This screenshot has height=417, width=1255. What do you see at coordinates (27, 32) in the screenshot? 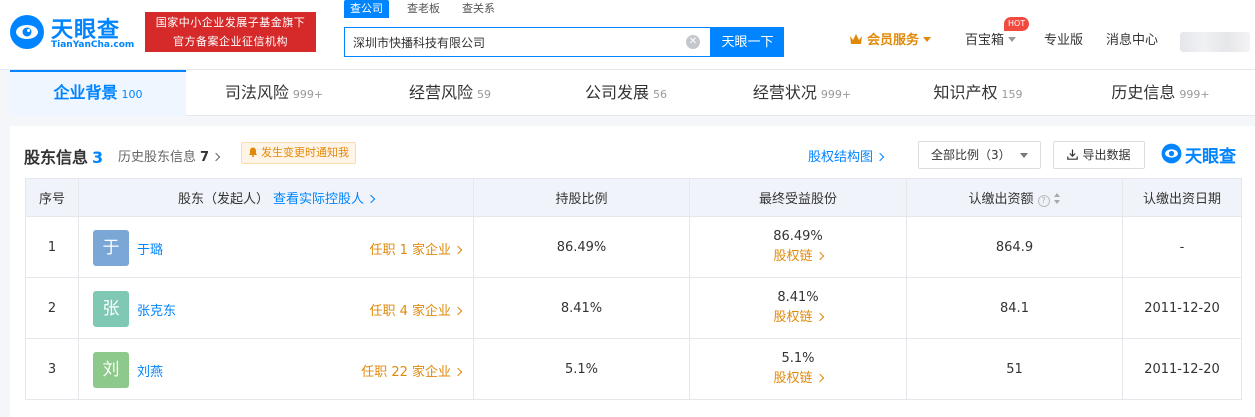
I see `tianyancha-logo-icon` at bounding box center [27, 32].